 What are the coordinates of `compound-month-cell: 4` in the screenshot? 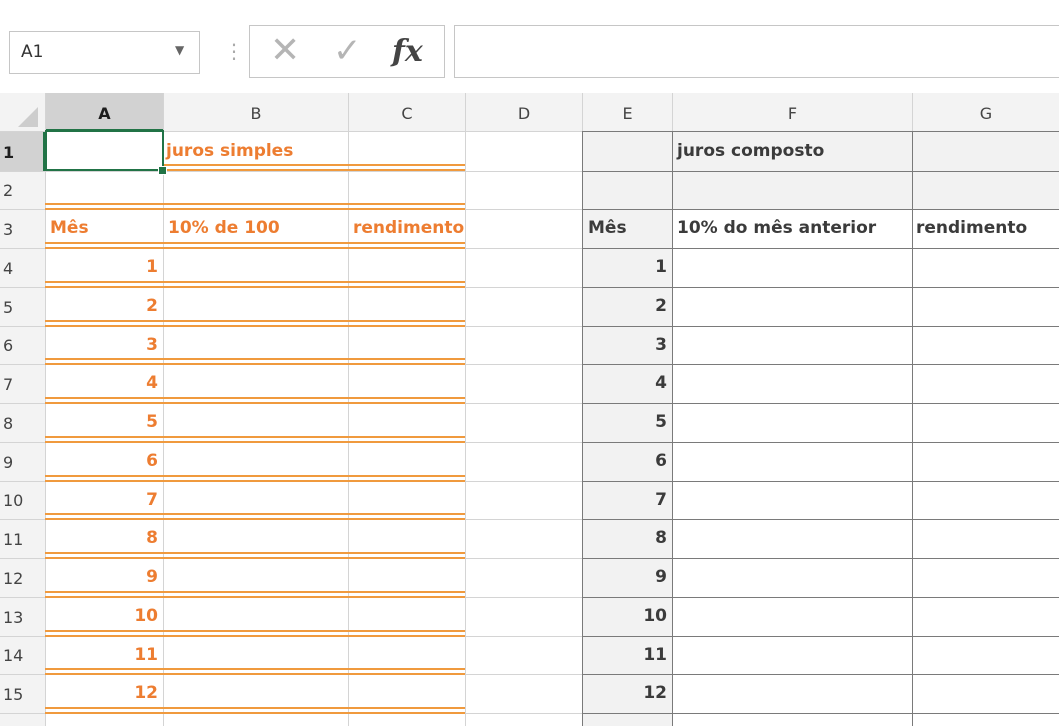 It's located at (625, 383).